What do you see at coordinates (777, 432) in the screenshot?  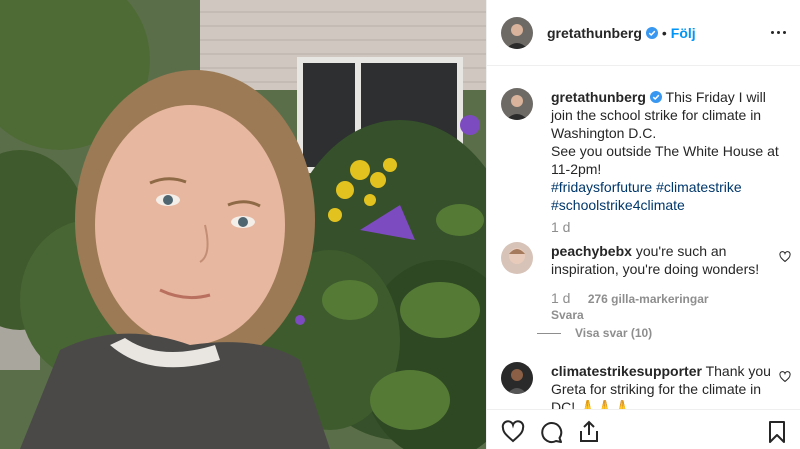 I see `bookmark-icon` at bounding box center [777, 432].